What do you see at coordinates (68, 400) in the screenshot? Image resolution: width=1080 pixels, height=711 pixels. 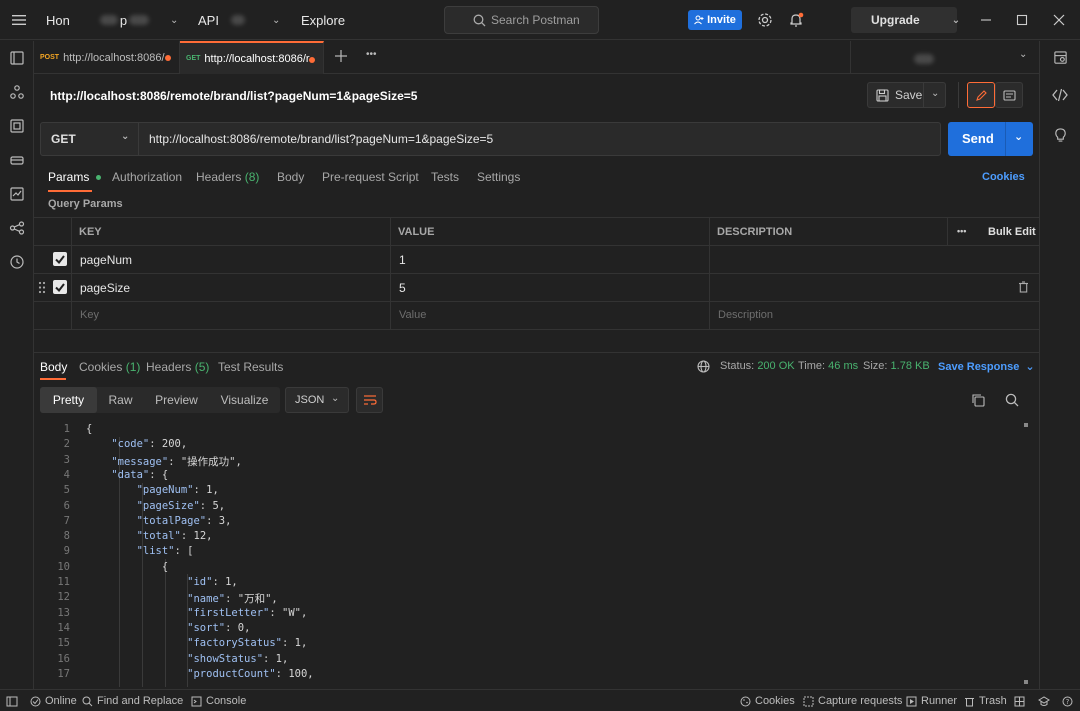 I see `view-pretty: Pretty` at bounding box center [68, 400].